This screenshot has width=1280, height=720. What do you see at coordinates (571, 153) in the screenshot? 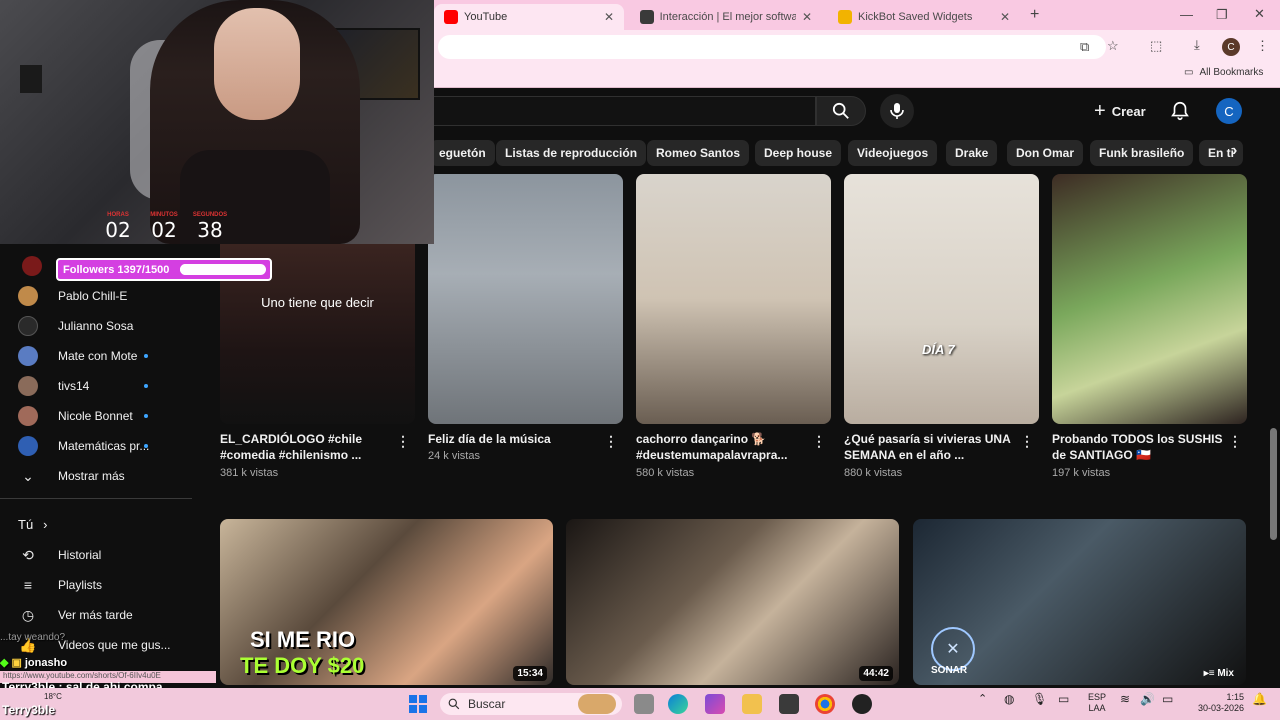
I see `chip-listas: Listas de reproducción` at bounding box center [571, 153].